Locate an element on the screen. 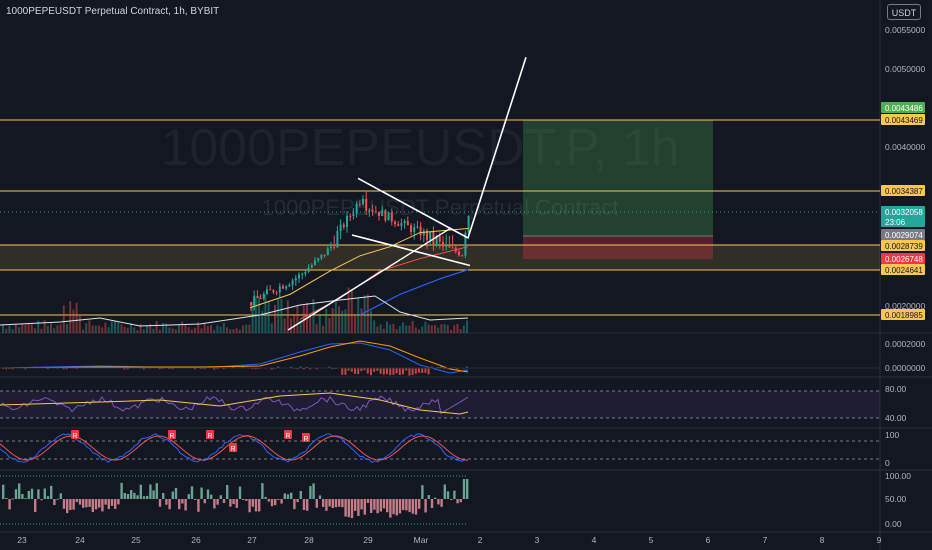  time-tick: 5 is located at coordinates (651, 540).